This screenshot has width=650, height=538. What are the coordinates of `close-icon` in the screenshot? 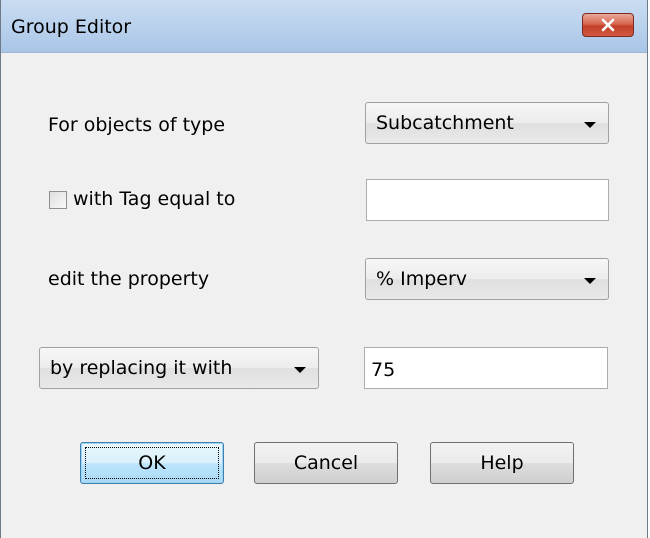 It's located at (608, 25).